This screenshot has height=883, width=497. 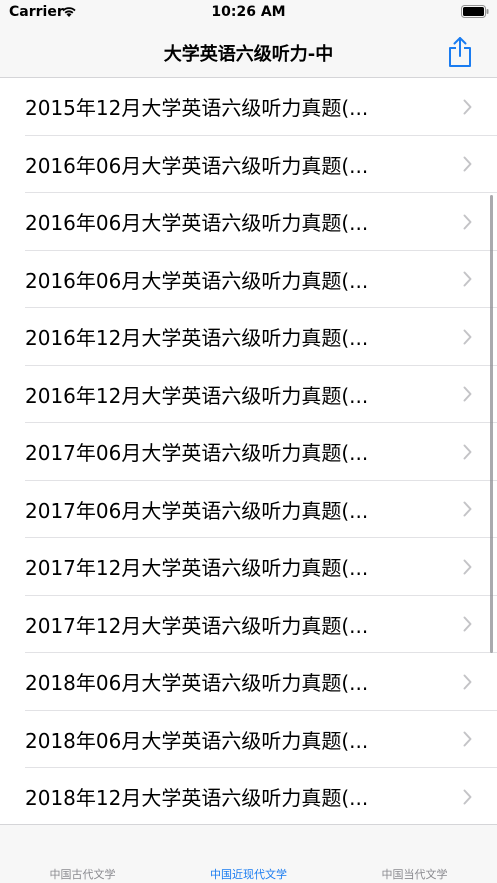 I want to click on status-time: 10:26 AM, so click(x=248, y=12).